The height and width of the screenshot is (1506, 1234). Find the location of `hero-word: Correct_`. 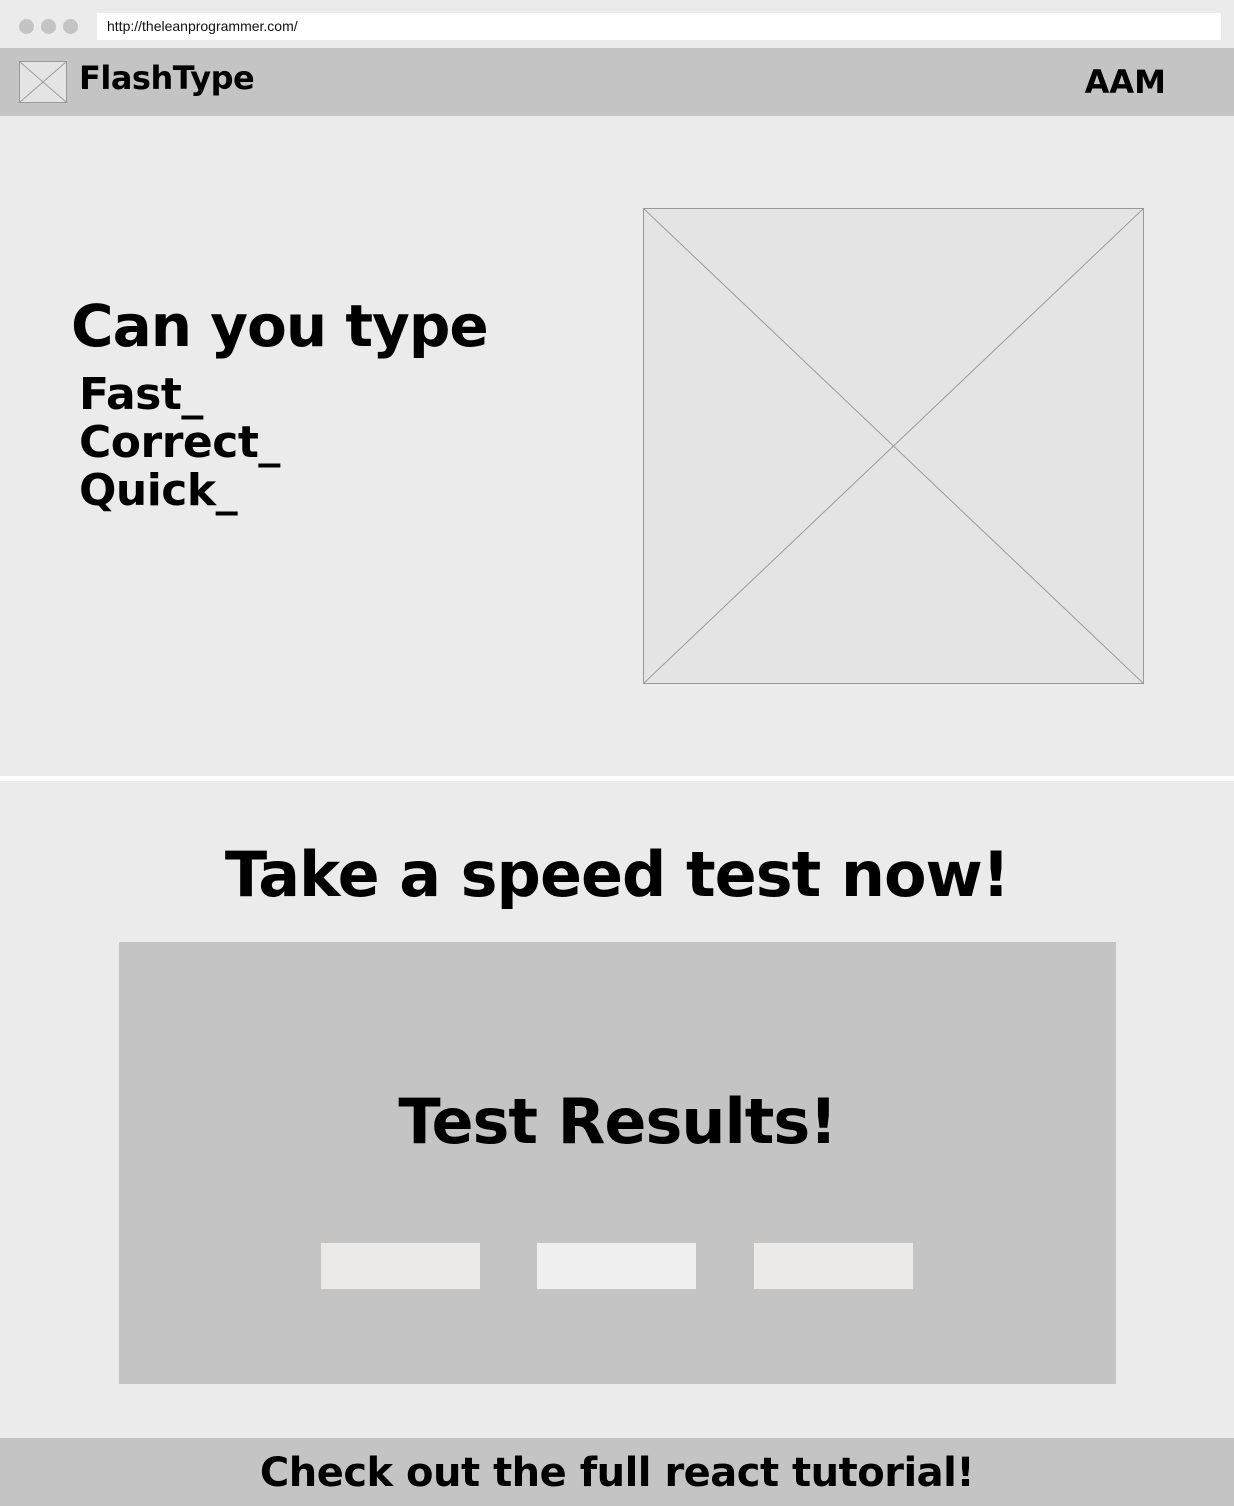

hero-word: Correct_ is located at coordinates (179, 442).